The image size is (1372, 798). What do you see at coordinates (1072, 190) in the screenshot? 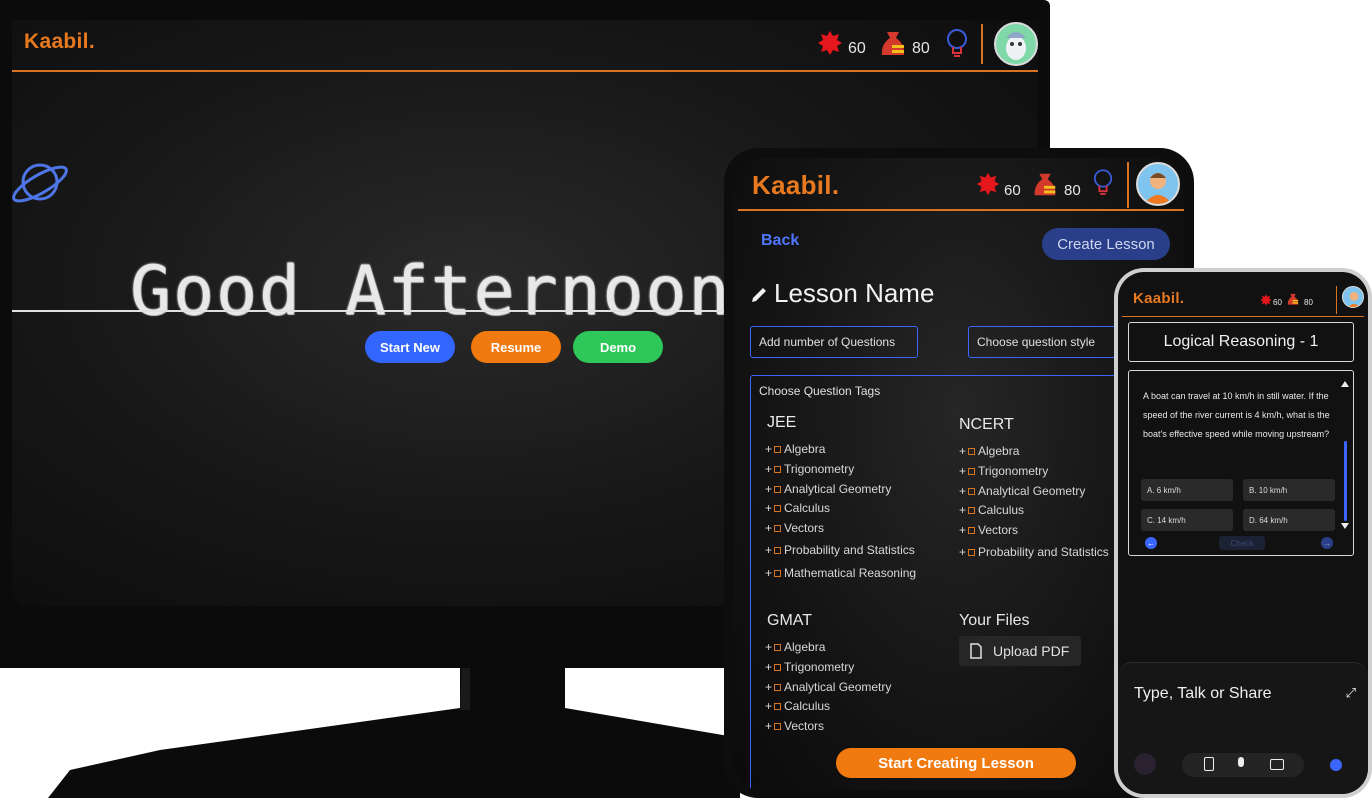
I see `tablet-coins-count: 80` at bounding box center [1072, 190].